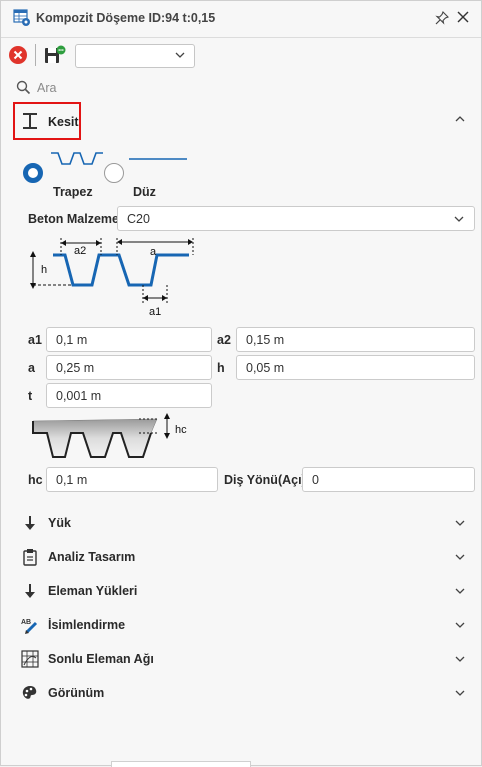  Describe the element at coordinates (129, 367) in the screenshot. I see `a-input: 0,25 m` at that location.